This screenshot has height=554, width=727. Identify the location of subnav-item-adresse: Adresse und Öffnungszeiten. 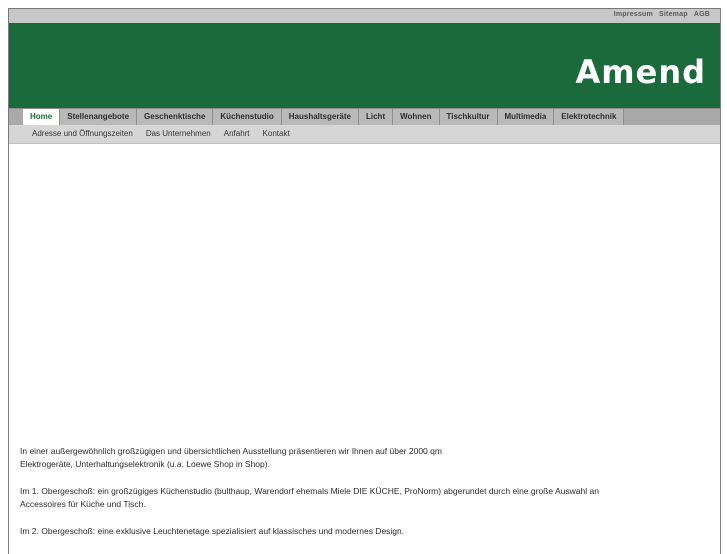
(82, 134).